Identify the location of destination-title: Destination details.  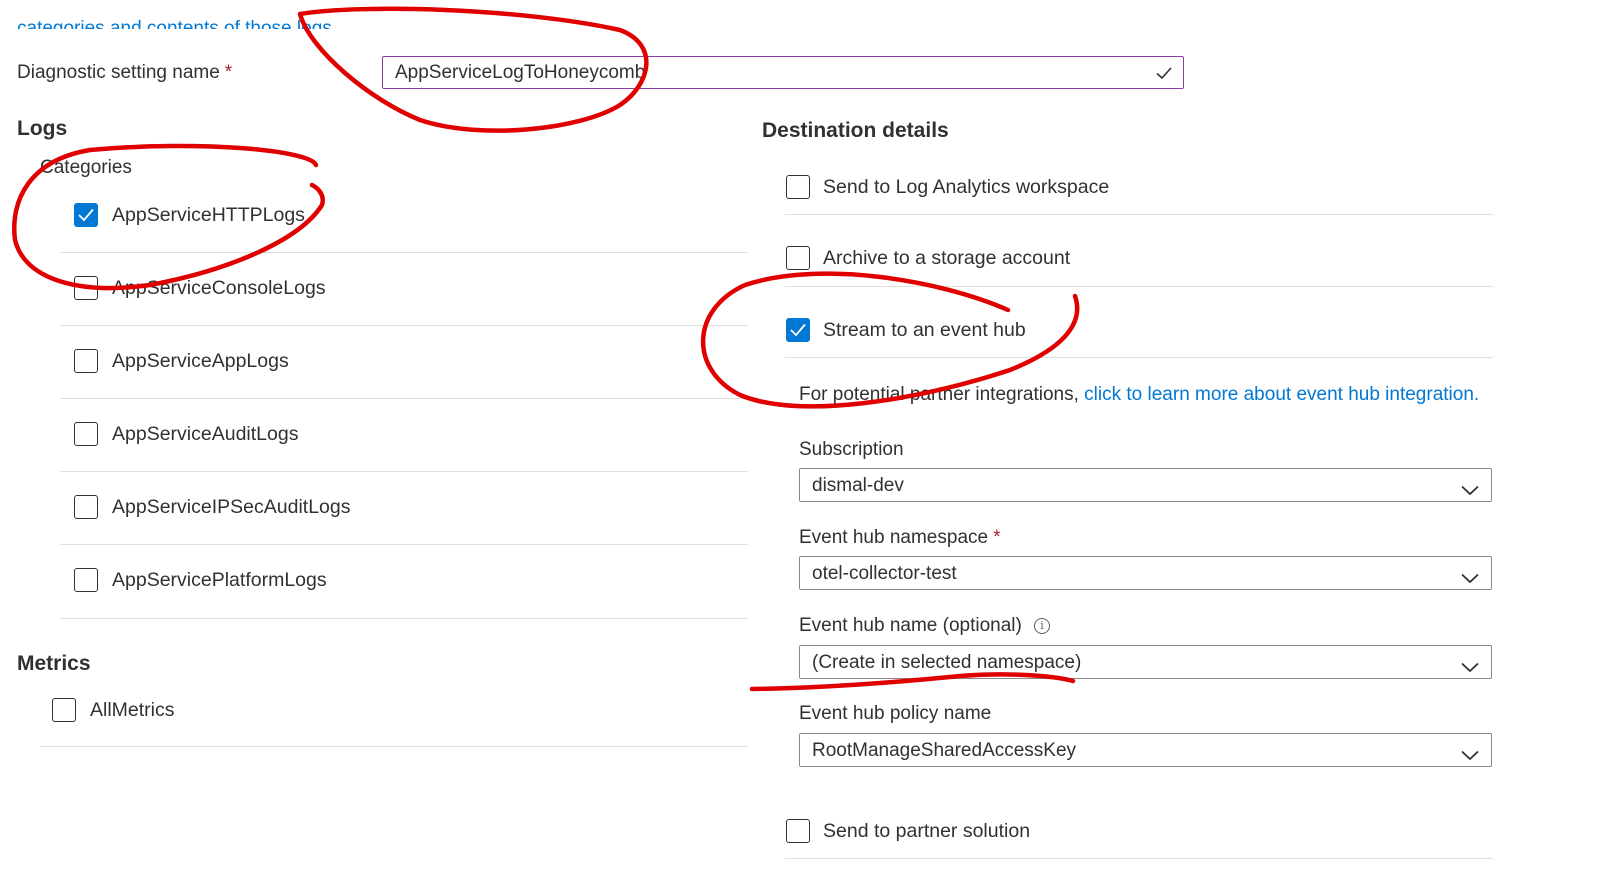
(855, 130).